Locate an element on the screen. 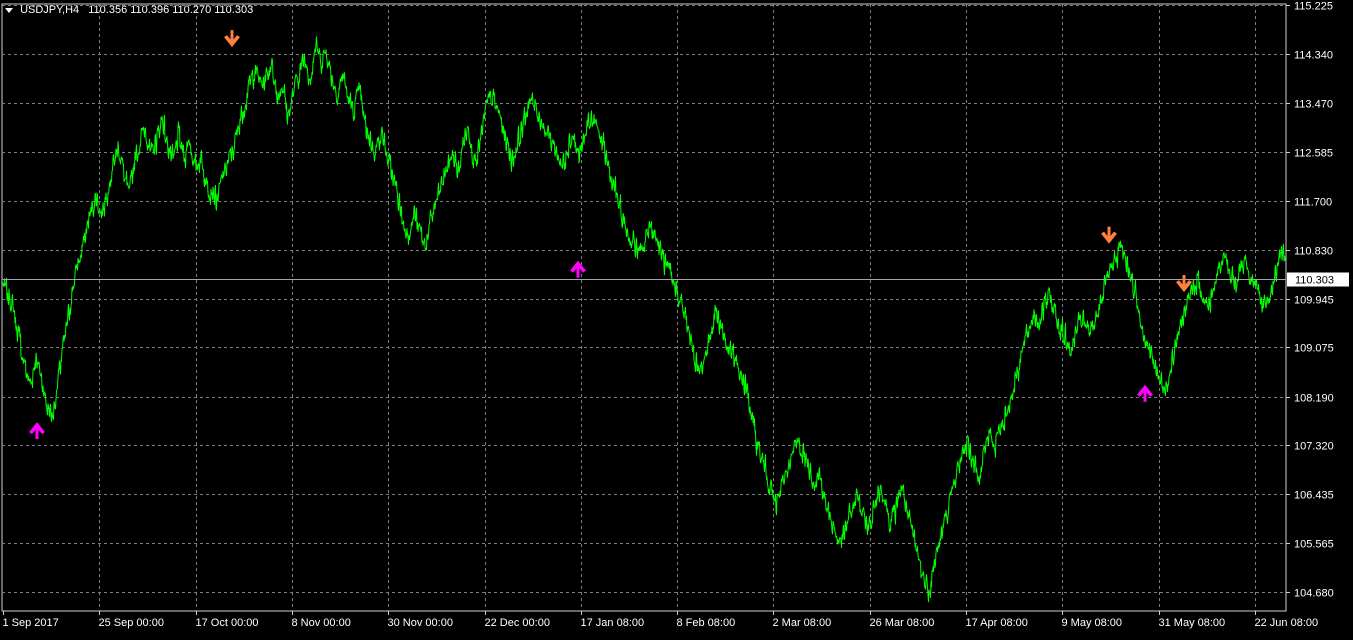  y-tick-label: 115.225 is located at coordinates (1313, 7).